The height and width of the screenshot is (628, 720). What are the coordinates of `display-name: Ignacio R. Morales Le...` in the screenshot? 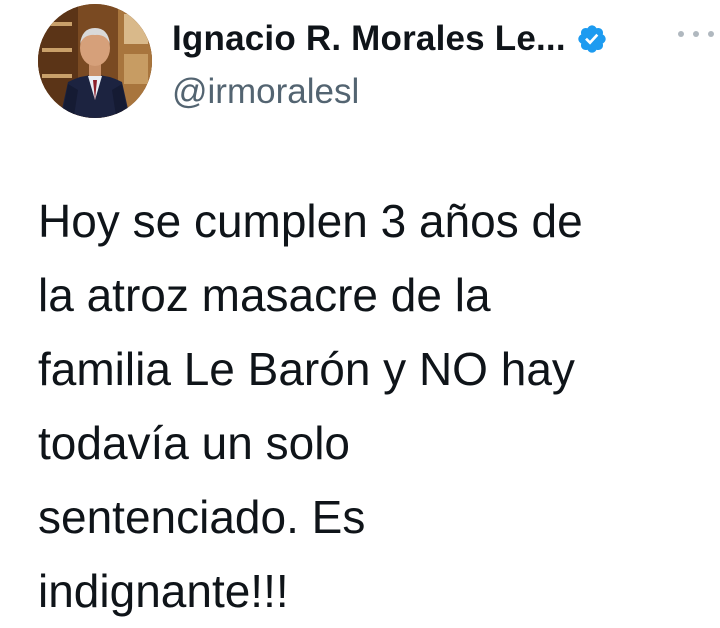 It's located at (369, 39).